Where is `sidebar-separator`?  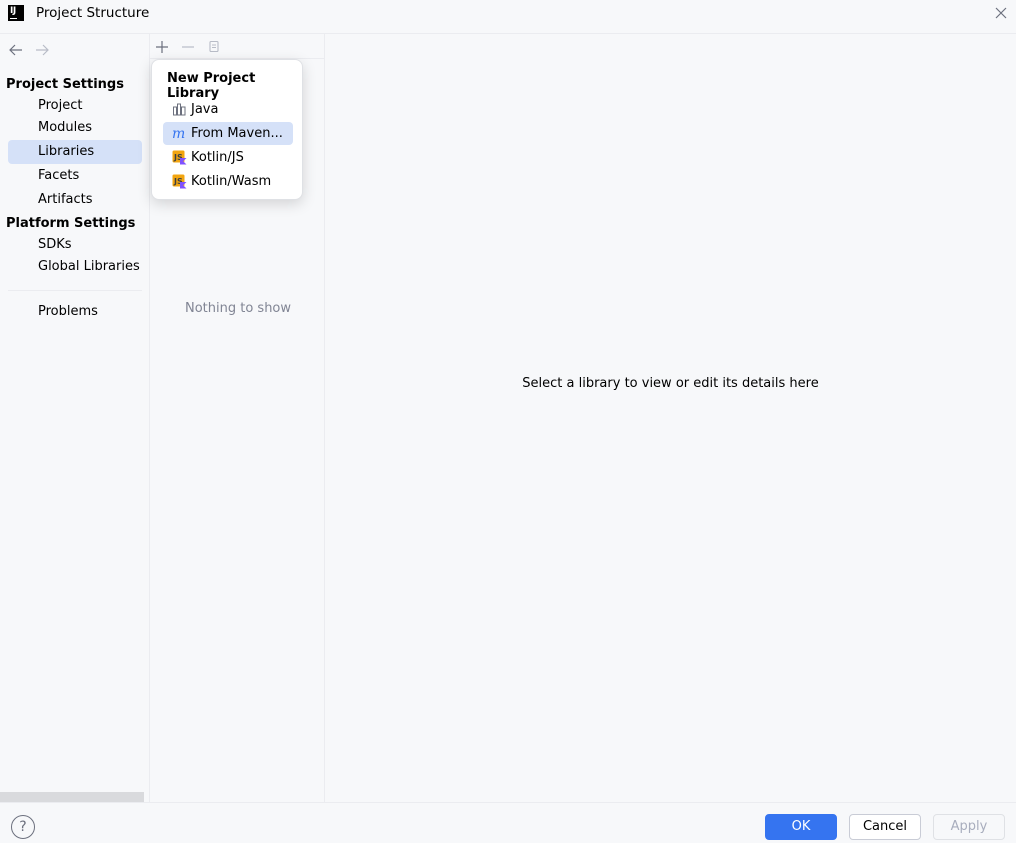 sidebar-separator is located at coordinates (75, 290).